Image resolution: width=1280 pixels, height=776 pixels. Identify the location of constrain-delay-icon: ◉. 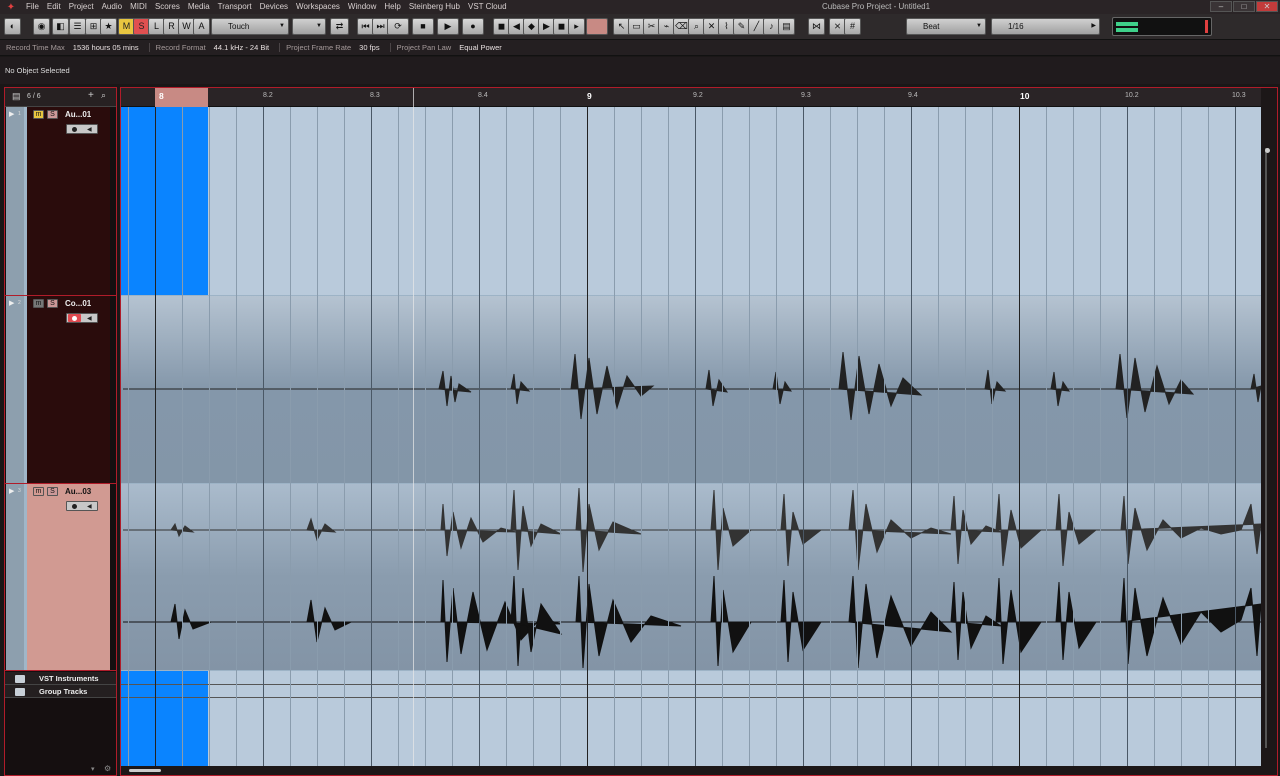
(41, 26).